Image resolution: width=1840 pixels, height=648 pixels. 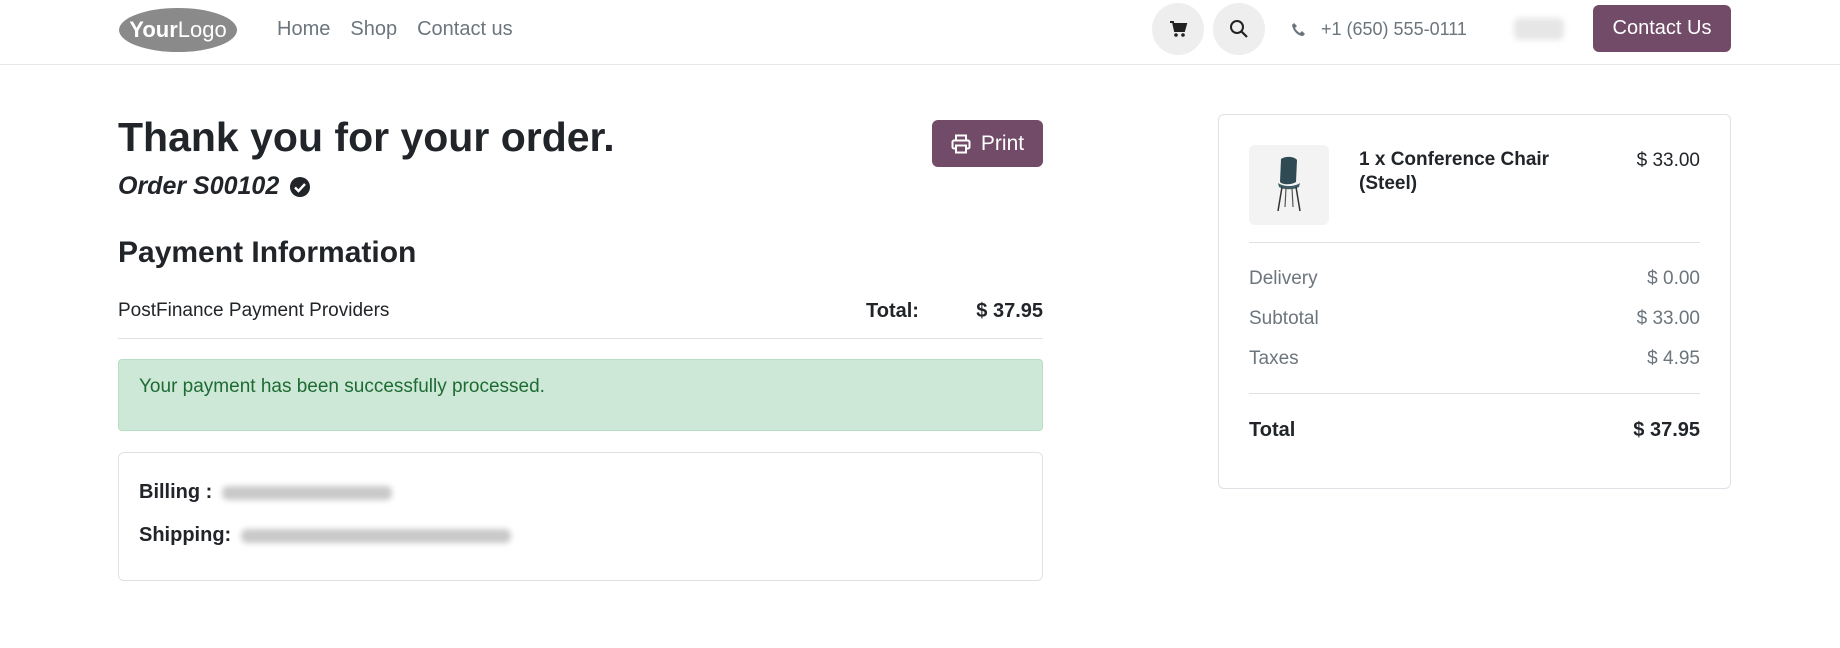 What do you see at coordinates (1002, 143) in the screenshot?
I see `print-label: Print` at bounding box center [1002, 143].